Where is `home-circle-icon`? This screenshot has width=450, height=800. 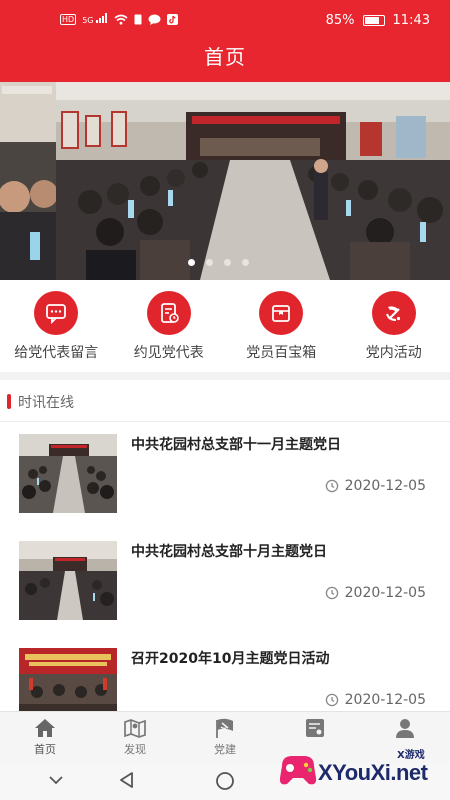
home-circle-icon is located at coordinates (225, 781).